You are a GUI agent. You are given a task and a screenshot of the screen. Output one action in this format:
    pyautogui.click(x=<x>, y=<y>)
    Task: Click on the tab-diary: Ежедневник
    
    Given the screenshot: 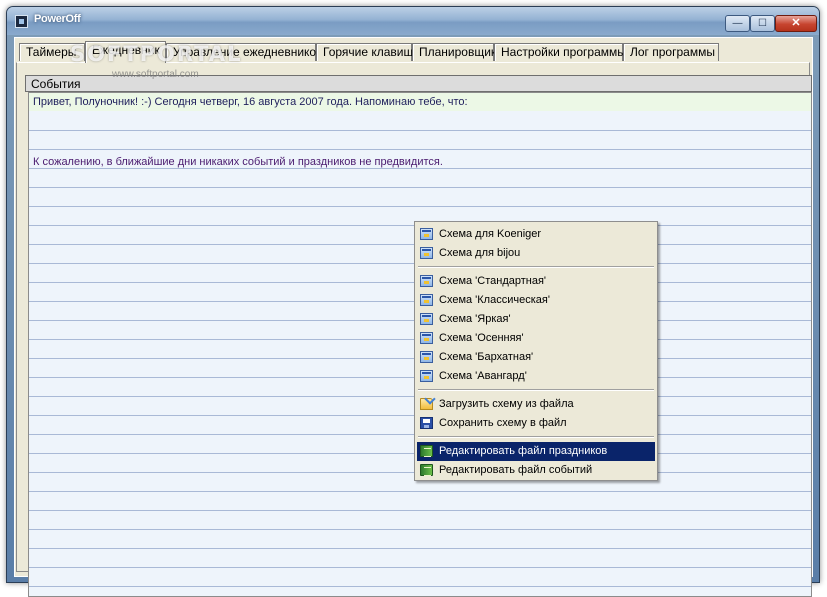 What is the action you would take?
    pyautogui.click(x=125, y=52)
    